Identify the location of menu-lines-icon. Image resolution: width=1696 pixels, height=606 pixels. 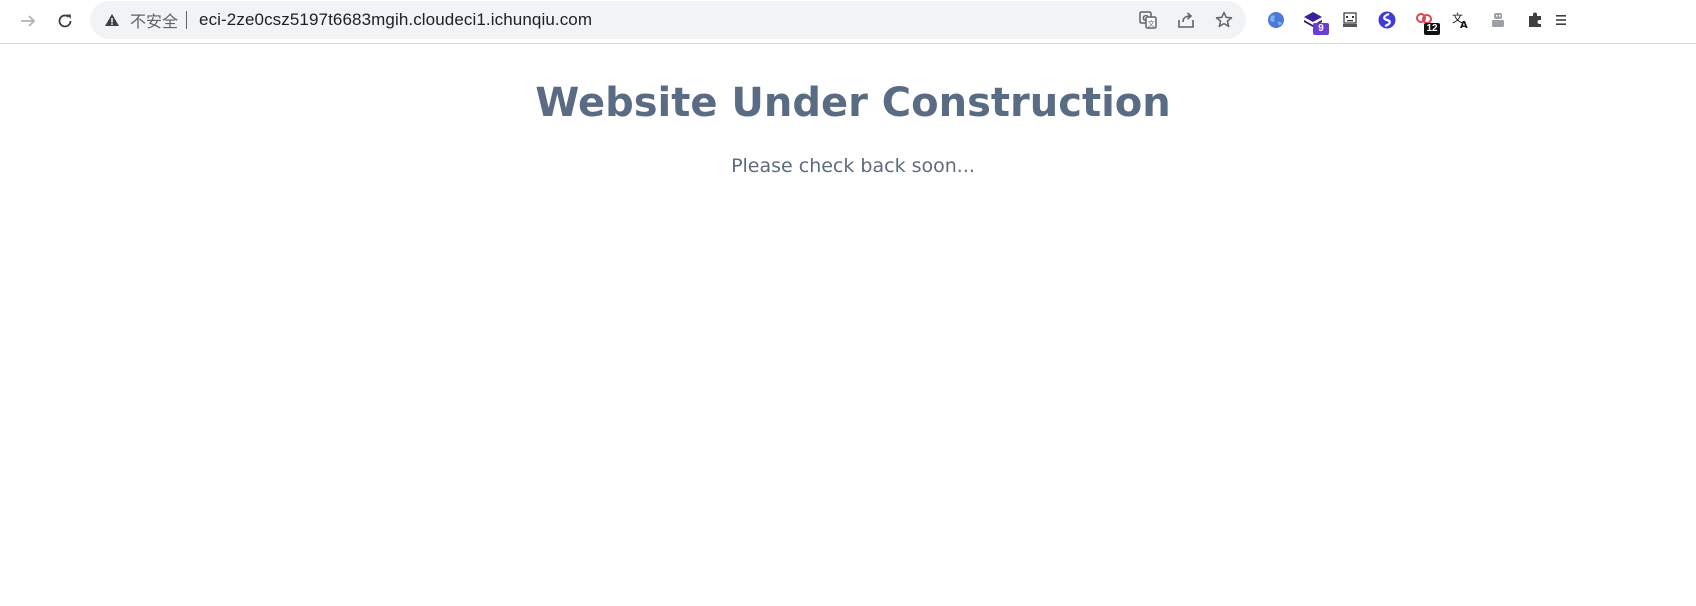
(1561, 20).